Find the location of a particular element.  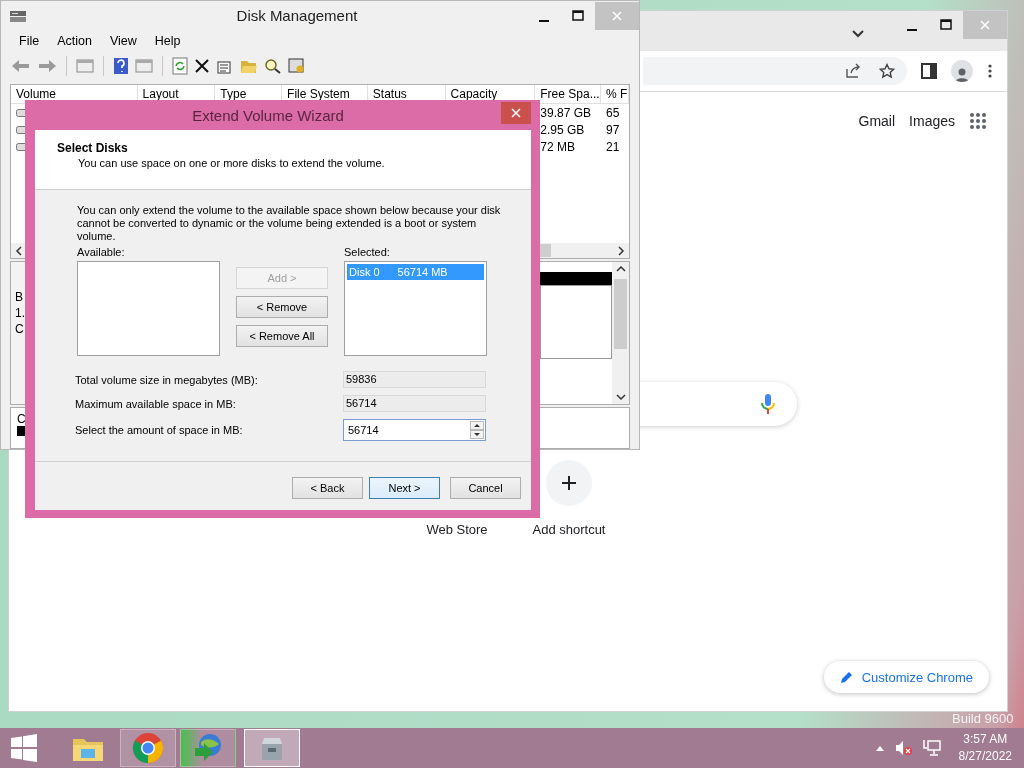

list-label: Available: is located at coordinates (101, 253).